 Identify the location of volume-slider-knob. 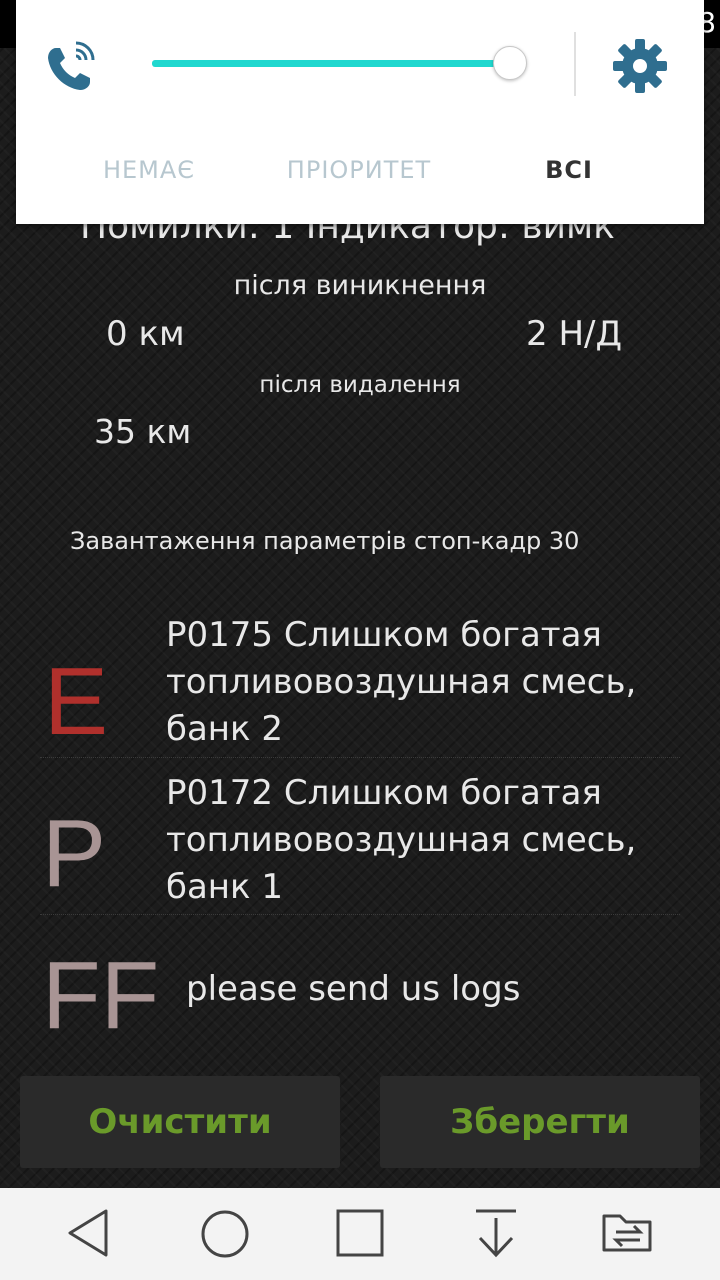
(510, 63).